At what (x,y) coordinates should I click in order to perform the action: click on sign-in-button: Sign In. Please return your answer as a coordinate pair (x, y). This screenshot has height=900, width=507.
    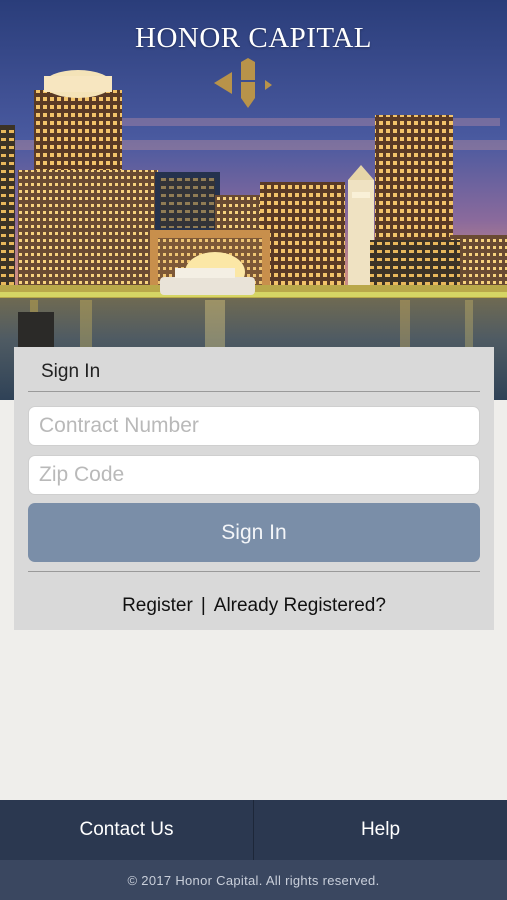
    Looking at the image, I should click on (254, 532).